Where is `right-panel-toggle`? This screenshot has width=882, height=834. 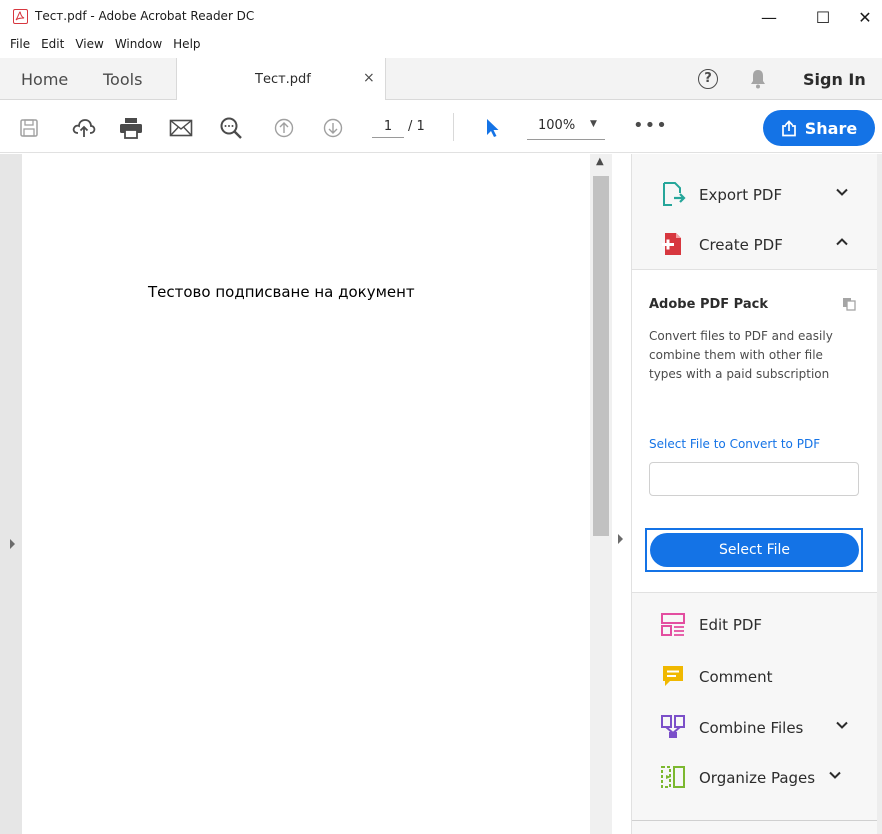
right-panel-toggle is located at coordinates (622, 494).